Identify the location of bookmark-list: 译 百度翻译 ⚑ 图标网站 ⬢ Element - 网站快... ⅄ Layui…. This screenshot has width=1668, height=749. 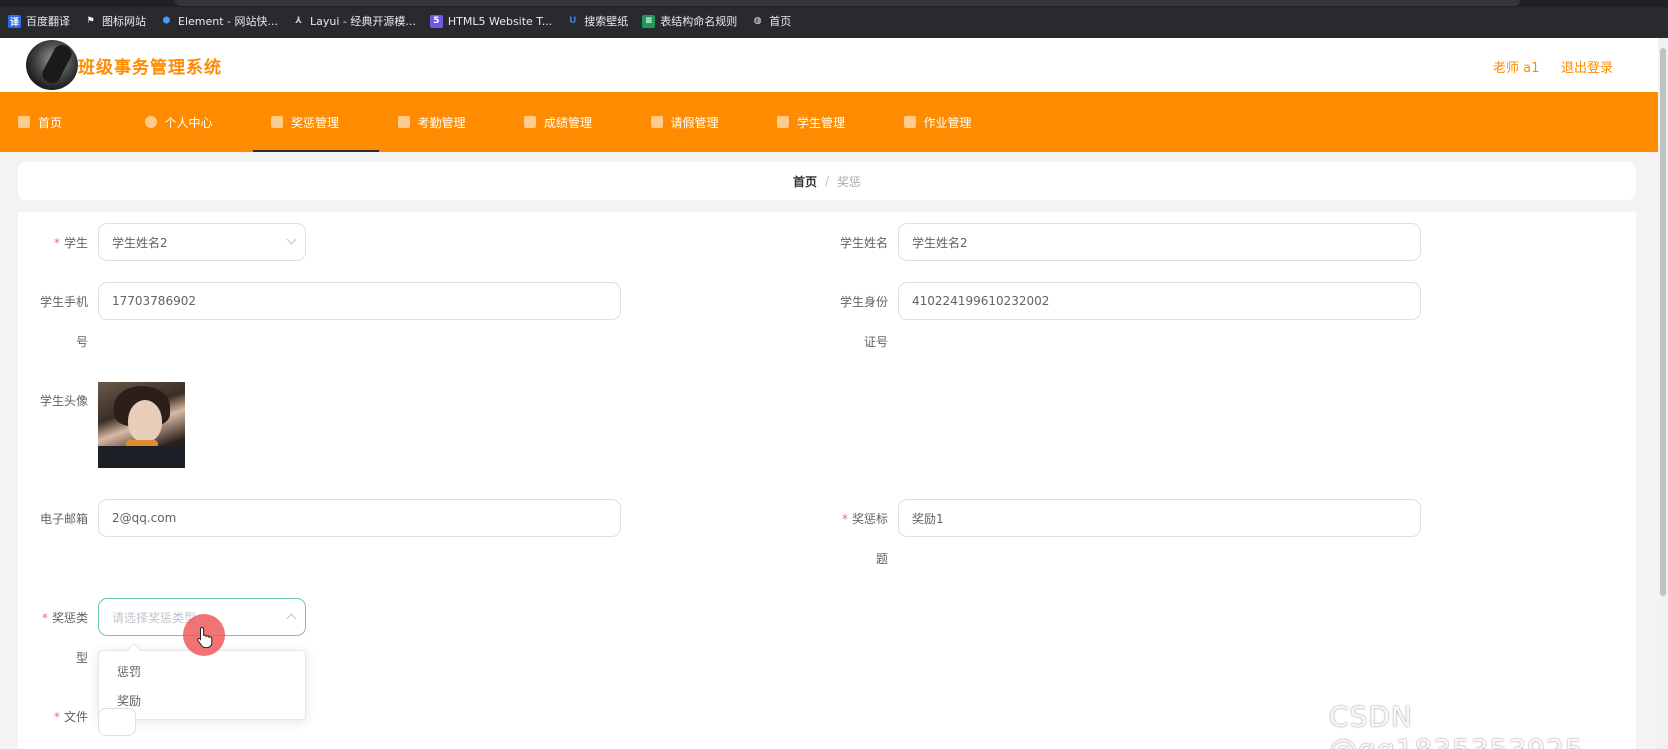
(399, 21).